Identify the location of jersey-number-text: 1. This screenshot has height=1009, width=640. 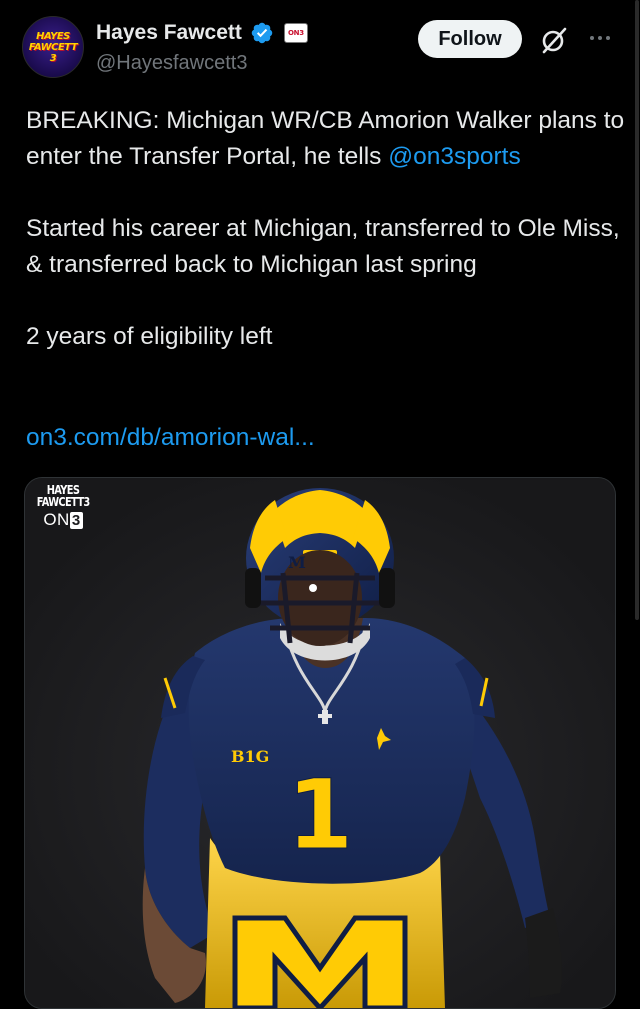
(320, 812).